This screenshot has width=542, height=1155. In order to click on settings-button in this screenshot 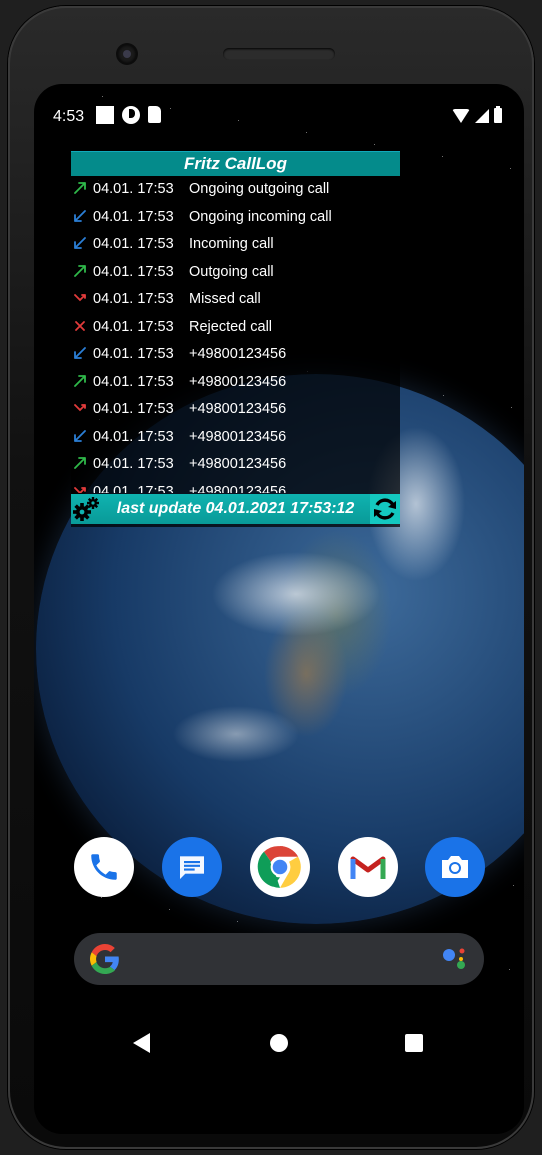, I will do `click(86, 509)`.